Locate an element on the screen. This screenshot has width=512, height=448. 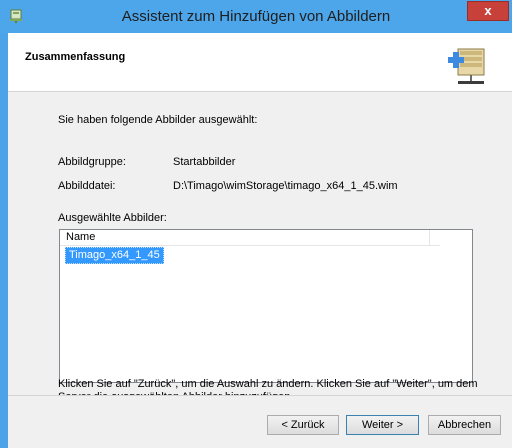
page-title: Zusammenfassung is located at coordinates (75, 57).